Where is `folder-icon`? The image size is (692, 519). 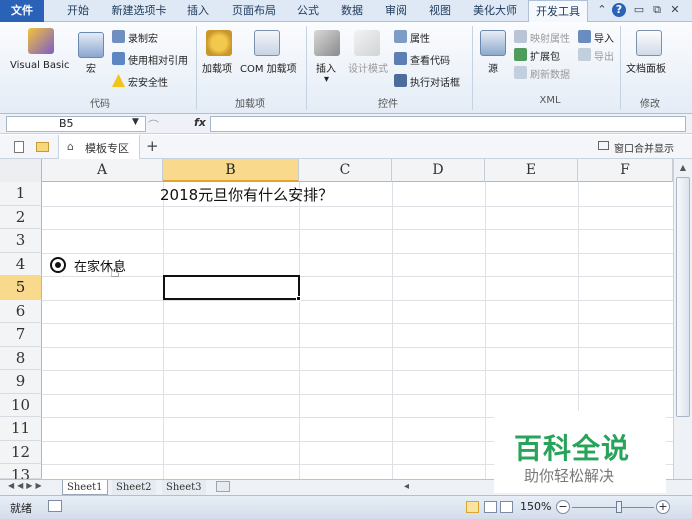 folder-icon is located at coordinates (42, 147).